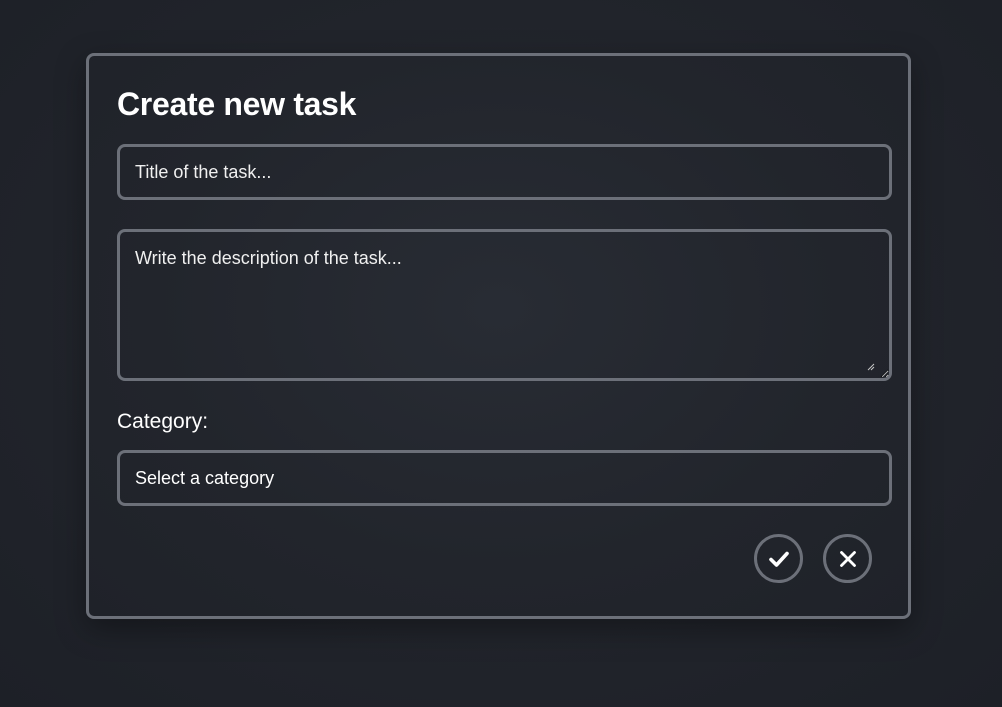 The width and height of the screenshot is (1002, 707). What do you see at coordinates (205, 477) in the screenshot?
I see `category-select-value: Select a category` at bounding box center [205, 477].